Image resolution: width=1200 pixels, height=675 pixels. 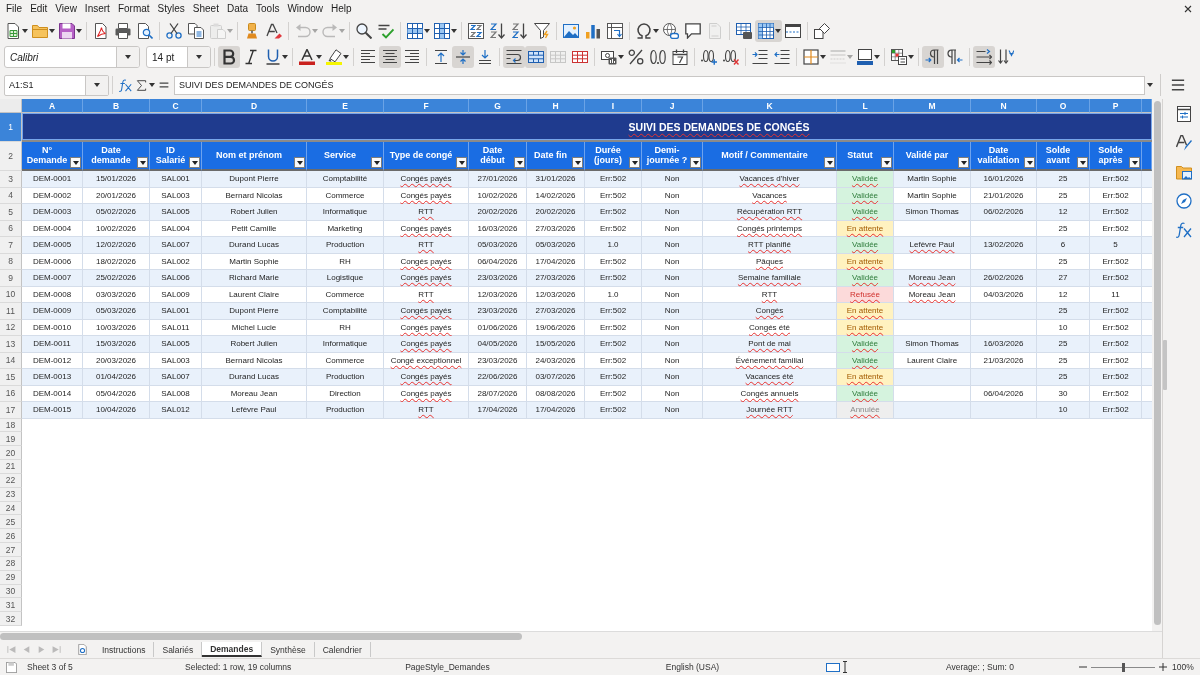 What do you see at coordinates (11, 536) in the screenshot?
I see `row-header: 26` at bounding box center [11, 536].